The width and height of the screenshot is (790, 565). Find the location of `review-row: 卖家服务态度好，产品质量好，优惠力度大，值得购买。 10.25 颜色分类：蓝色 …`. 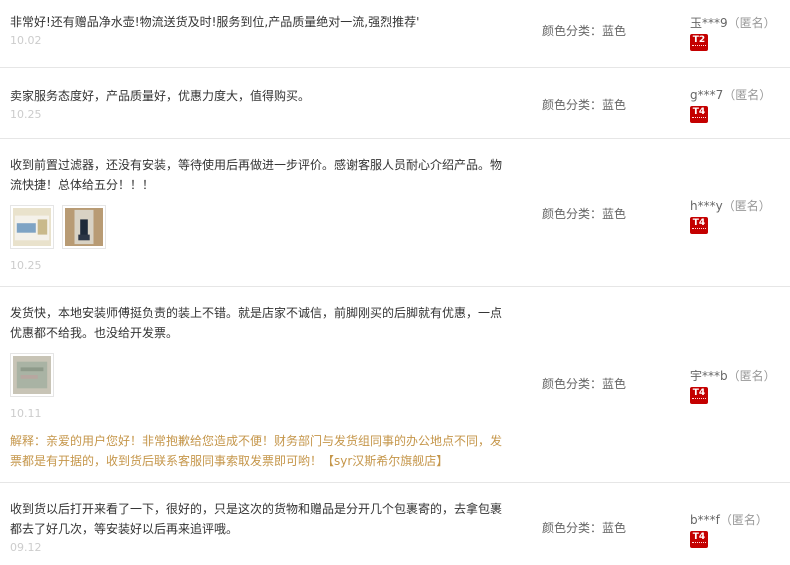

review-row: 卖家服务态度好，产品质量好，优惠力度大，值得购买。 10.25 颜色分类：蓝色 … is located at coordinates (395, 103).